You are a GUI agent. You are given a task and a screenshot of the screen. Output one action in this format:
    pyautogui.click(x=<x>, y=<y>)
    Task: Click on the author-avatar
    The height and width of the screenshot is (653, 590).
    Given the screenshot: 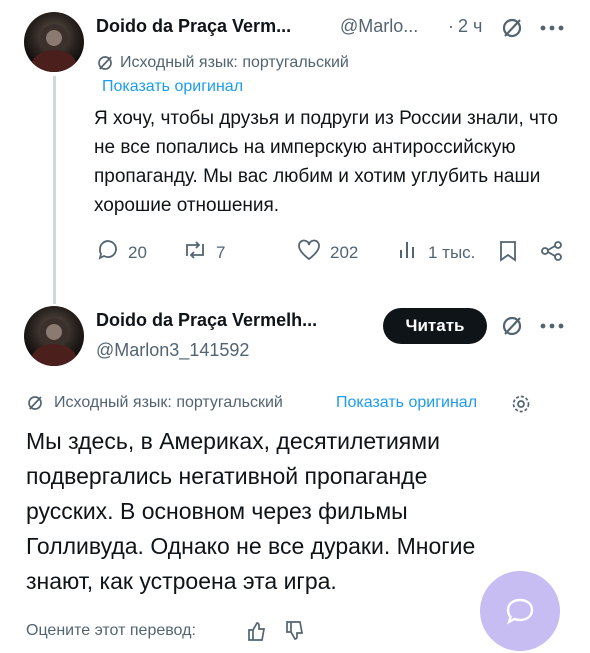 What is the action you would take?
    pyautogui.click(x=54, y=42)
    